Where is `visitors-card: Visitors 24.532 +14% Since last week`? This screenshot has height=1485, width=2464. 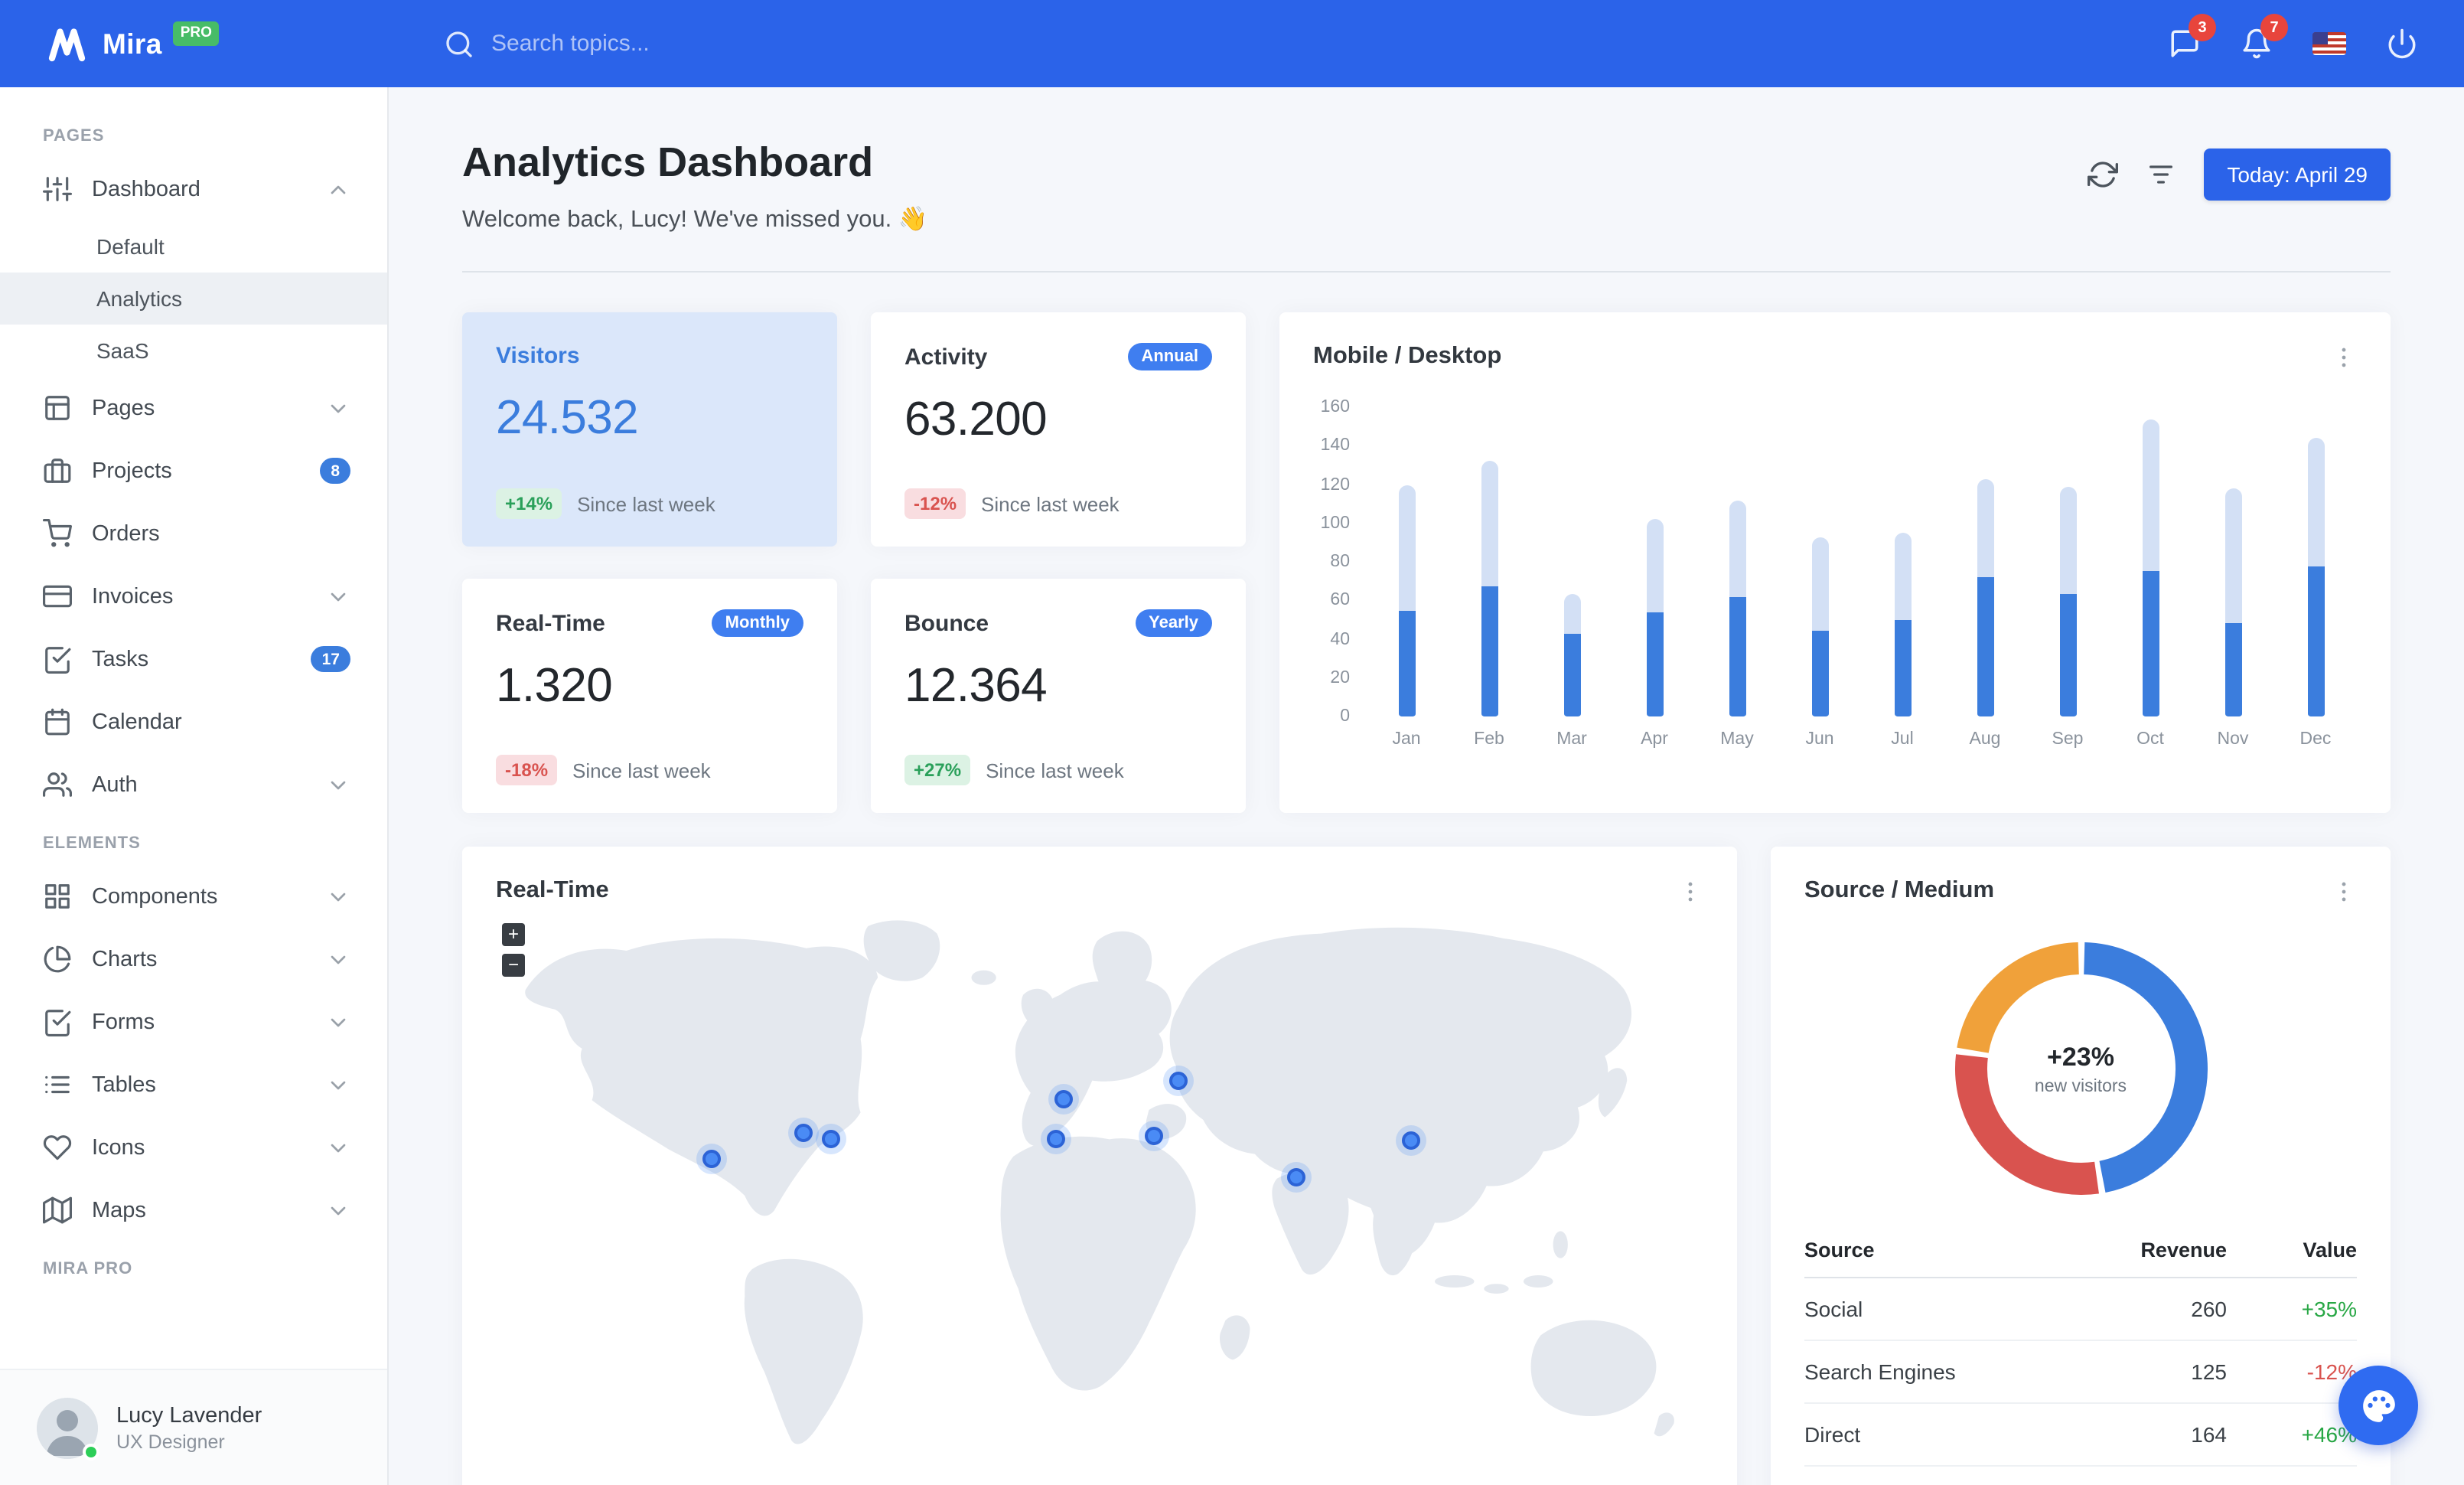
visitors-card: Visitors 24.532 +14% Since last week is located at coordinates (649, 429).